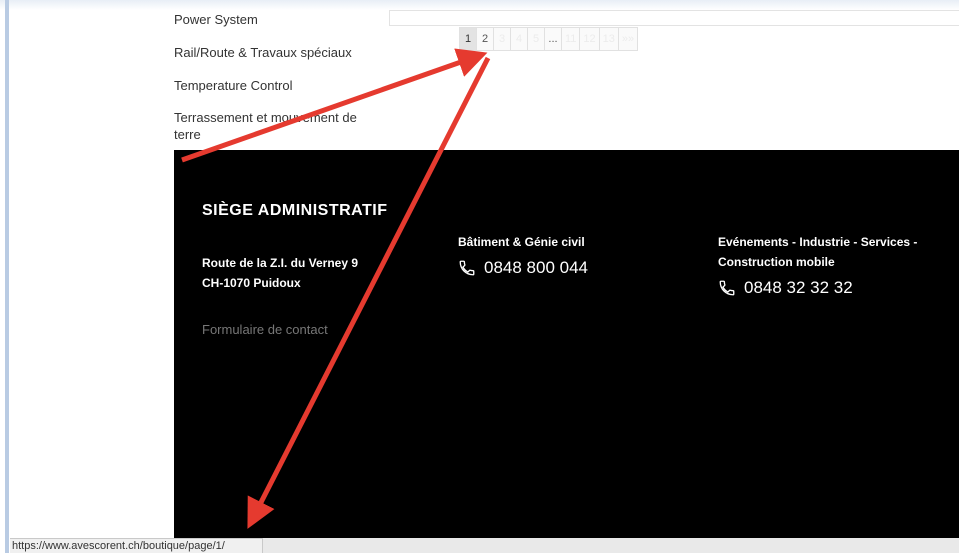  Describe the element at coordinates (280, 263) in the screenshot. I see `address-line-1: Route de la Z.I. du Verney 9` at that location.